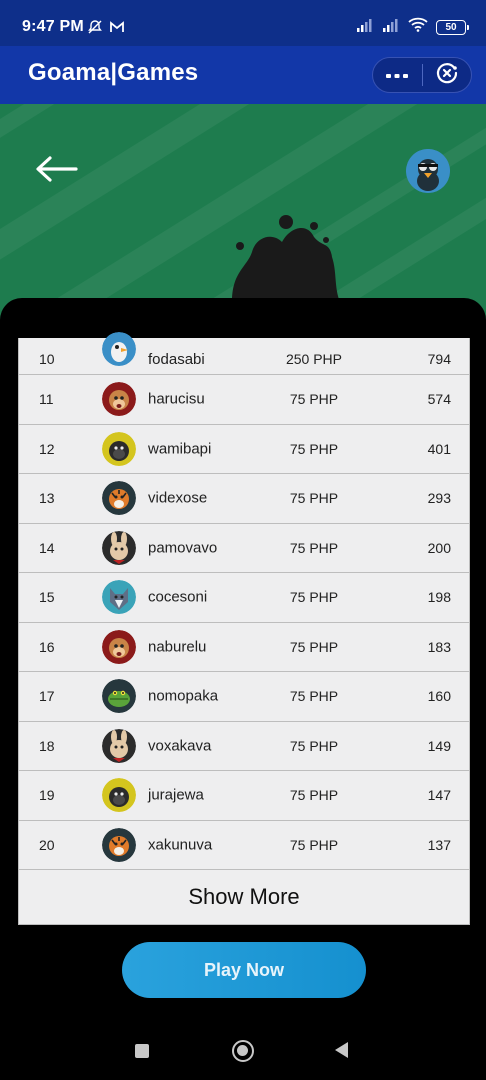  Describe the element at coordinates (244, 449) in the screenshot. I see `table-row: 12 wamibapi 75 PHP 401` at that location.